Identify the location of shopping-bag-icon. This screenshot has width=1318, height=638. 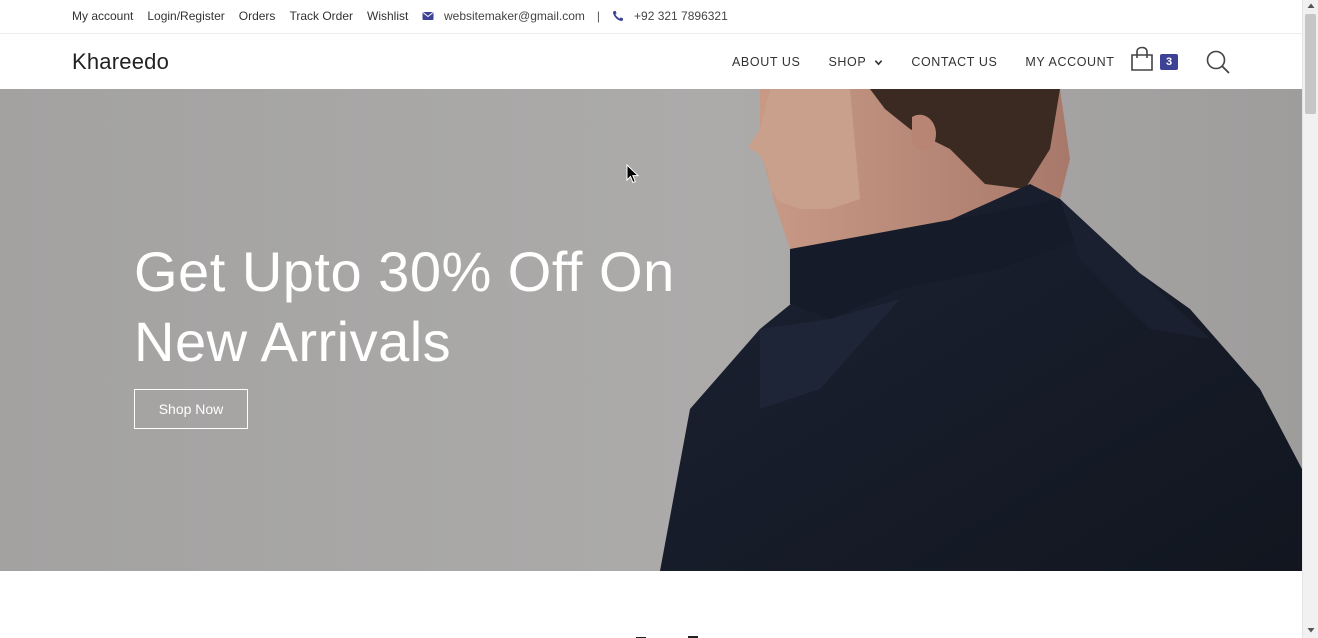
(1142, 59).